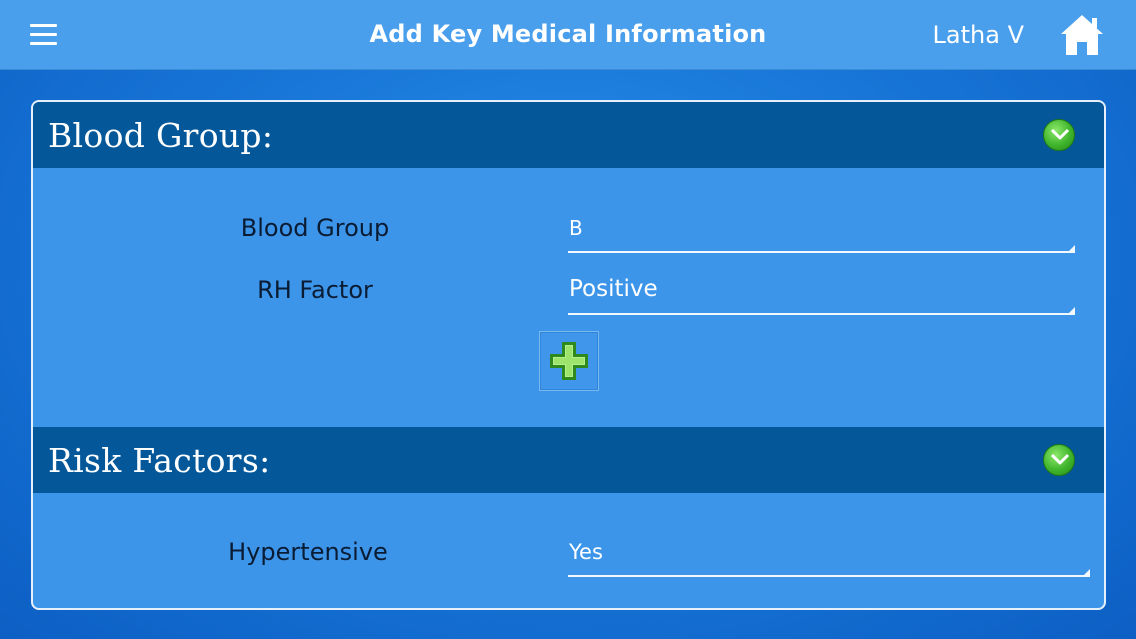 The image size is (1136, 639). I want to click on section-title: Blood Group:, so click(161, 135).